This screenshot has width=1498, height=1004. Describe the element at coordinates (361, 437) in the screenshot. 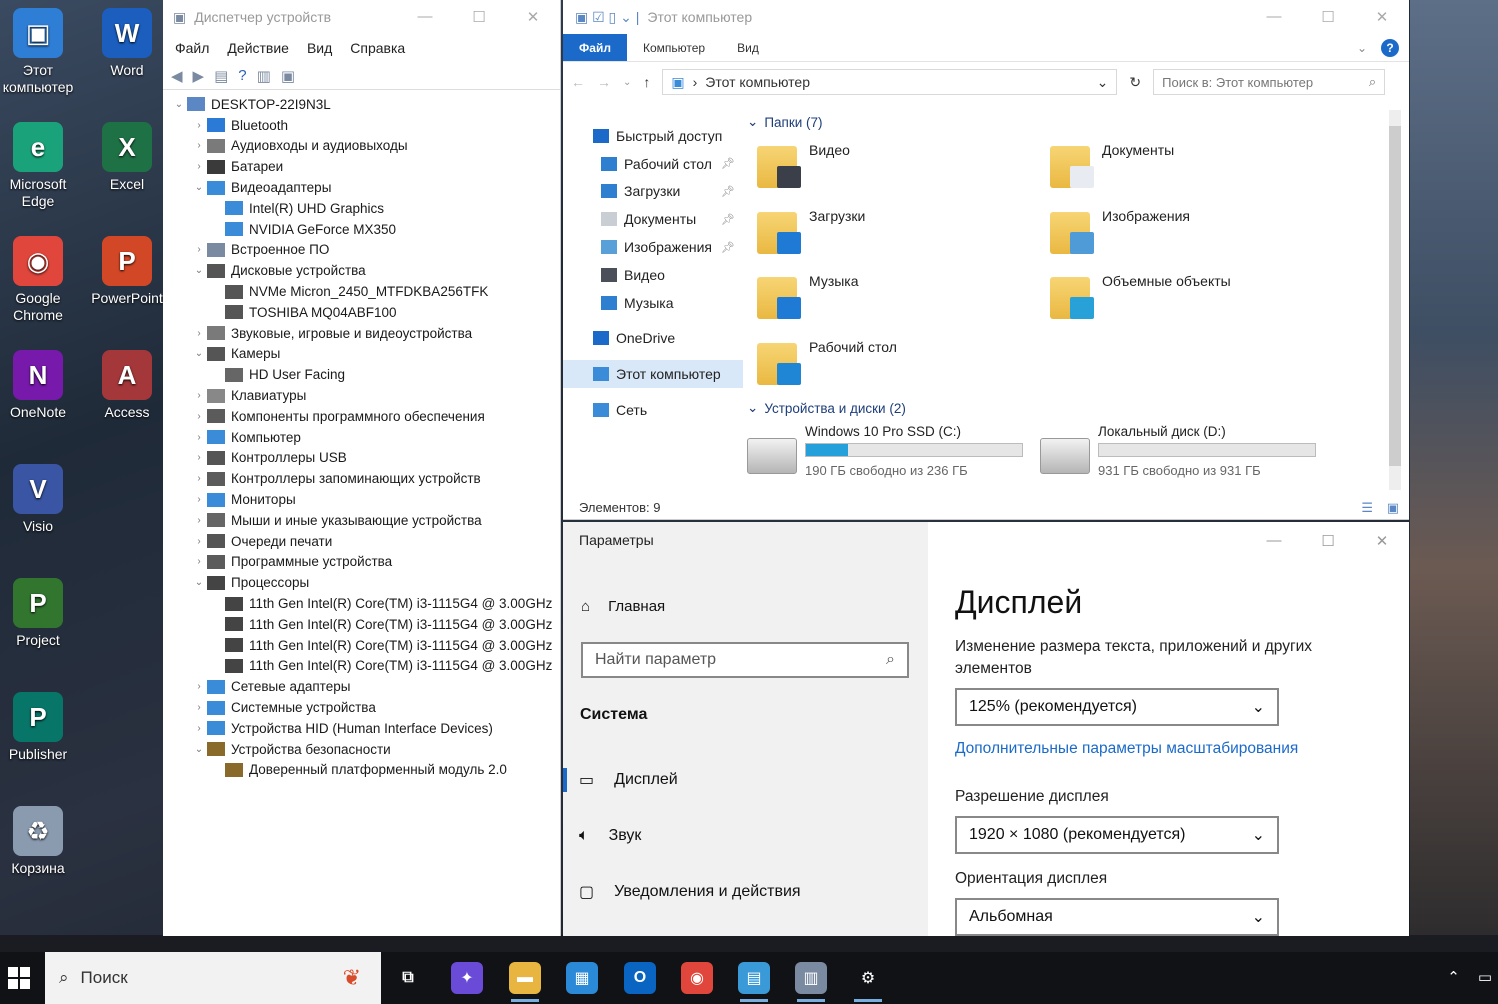

I see `tree-category: › Компьютер` at that location.